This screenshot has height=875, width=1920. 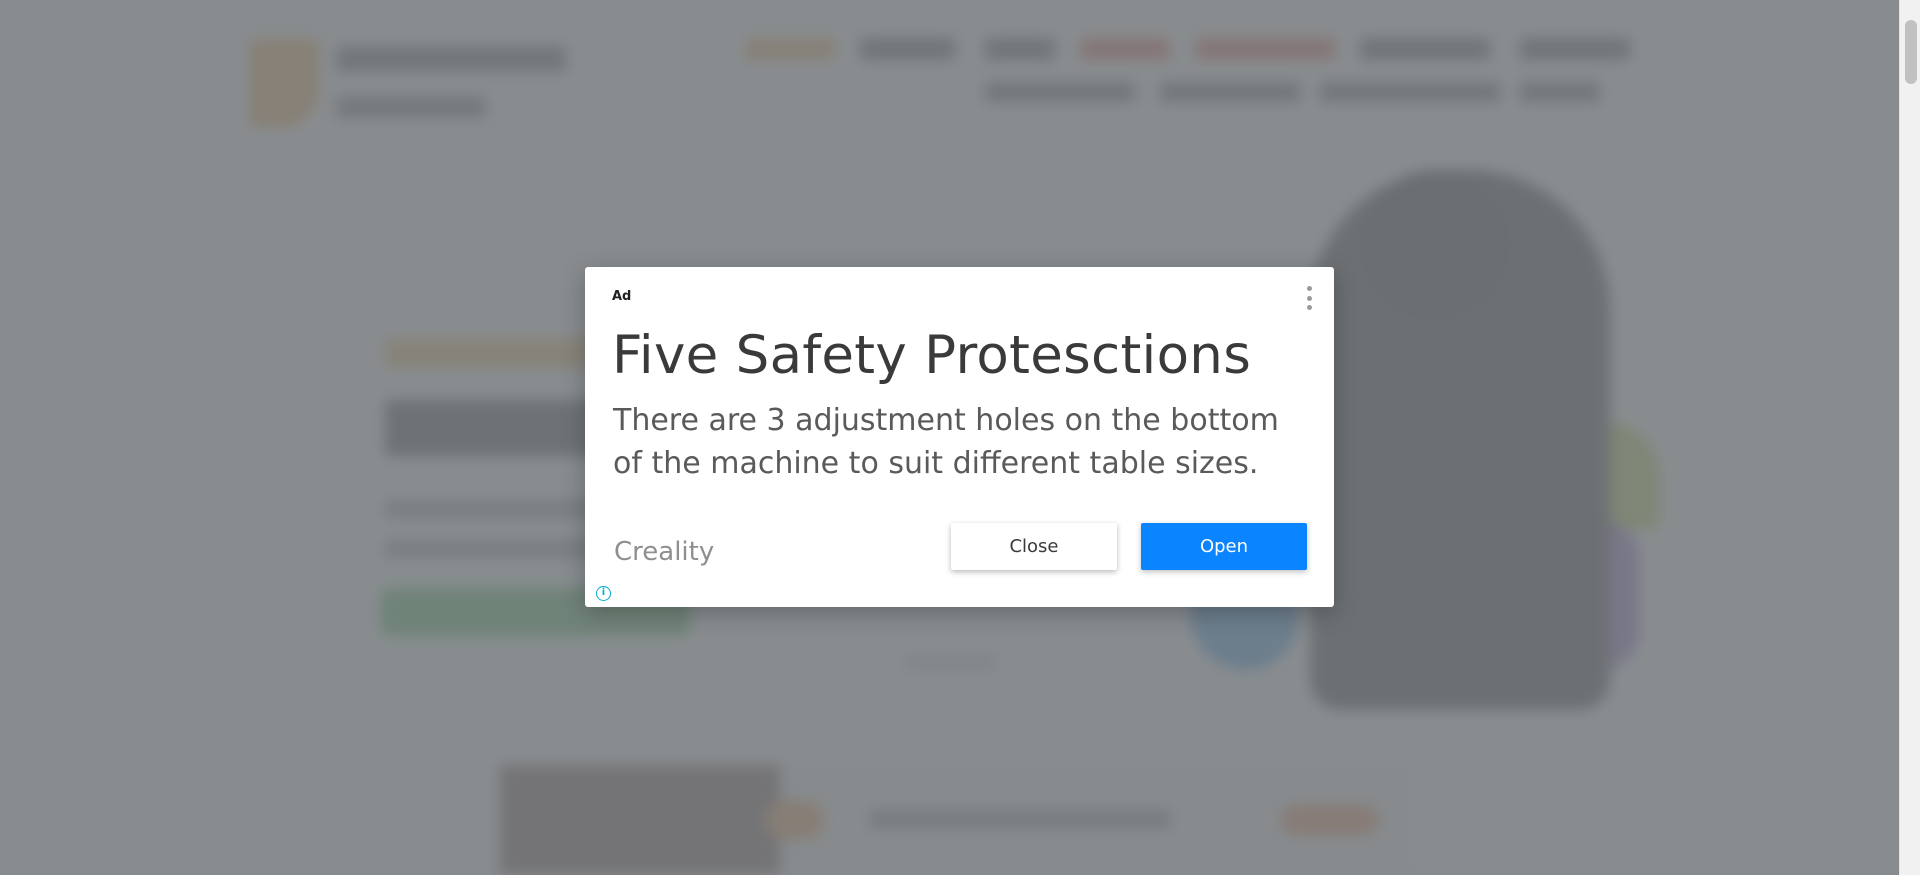 I want to click on close-button: Close, so click(x=1034, y=546).